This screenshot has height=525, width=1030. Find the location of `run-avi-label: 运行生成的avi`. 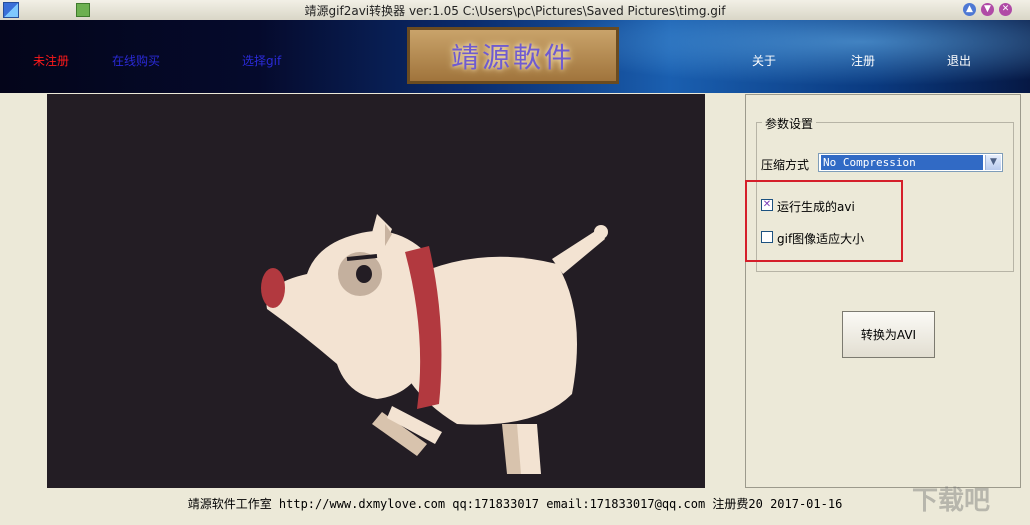

run-avi-label: 运行生成的avi is located at coordinates (816, 207).